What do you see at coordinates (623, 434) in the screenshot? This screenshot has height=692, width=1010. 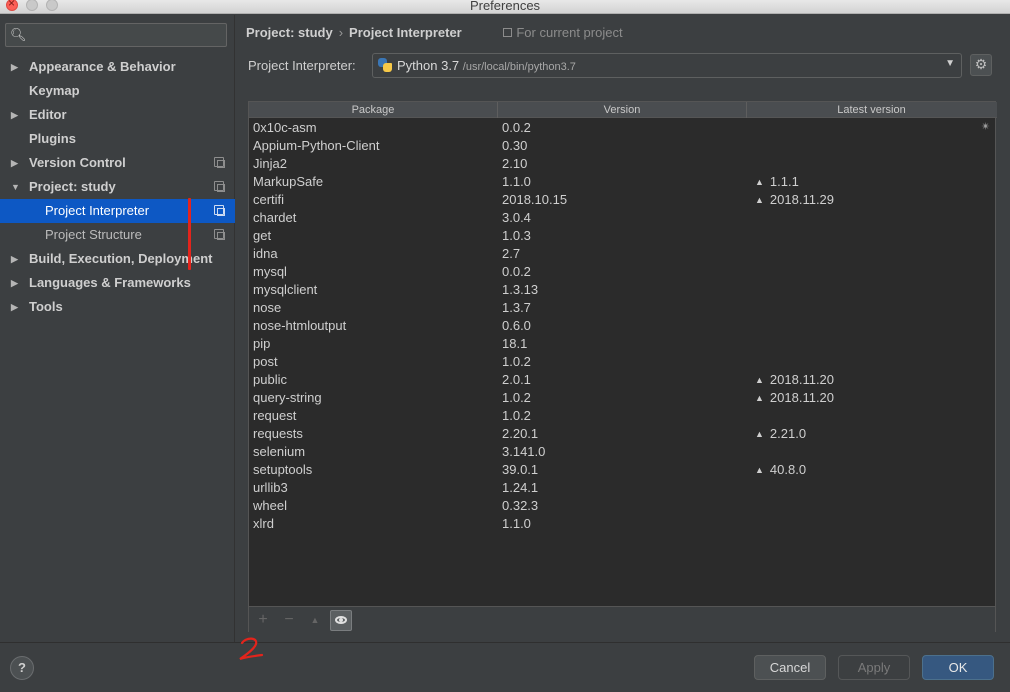 I see `table-row: requests 2.20.1 ▲ 2.21.0` at bounding box center [623, 434].